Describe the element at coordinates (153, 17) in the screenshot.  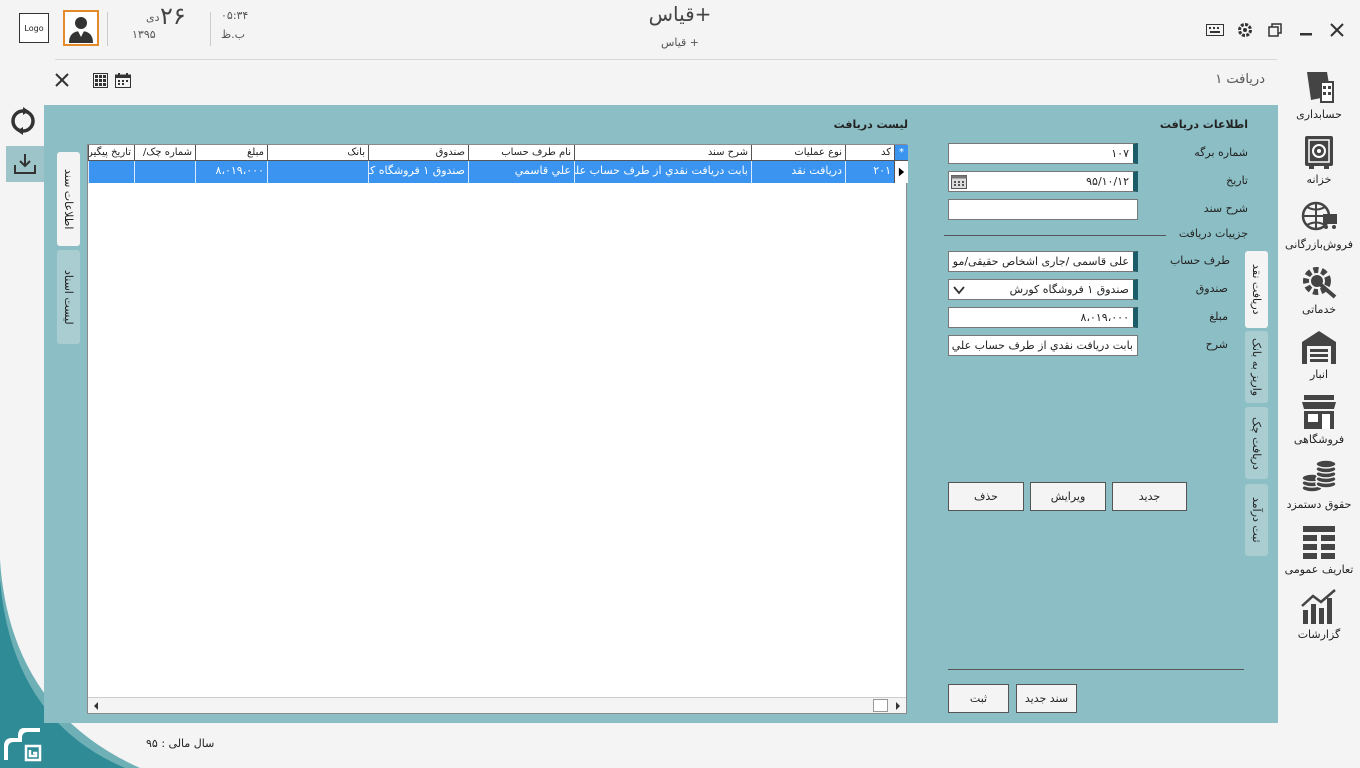
I see `date-month: دی` at that location.